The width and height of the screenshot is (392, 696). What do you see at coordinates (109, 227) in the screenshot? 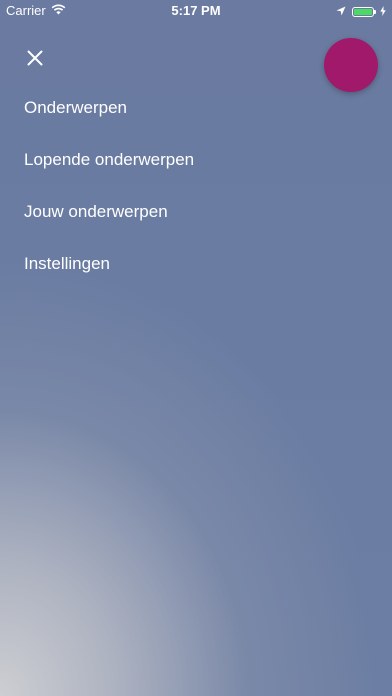
I see `menu-item-jouw-onderwerpen: Jouw onderwerpen` at bounding box center [109, 227].